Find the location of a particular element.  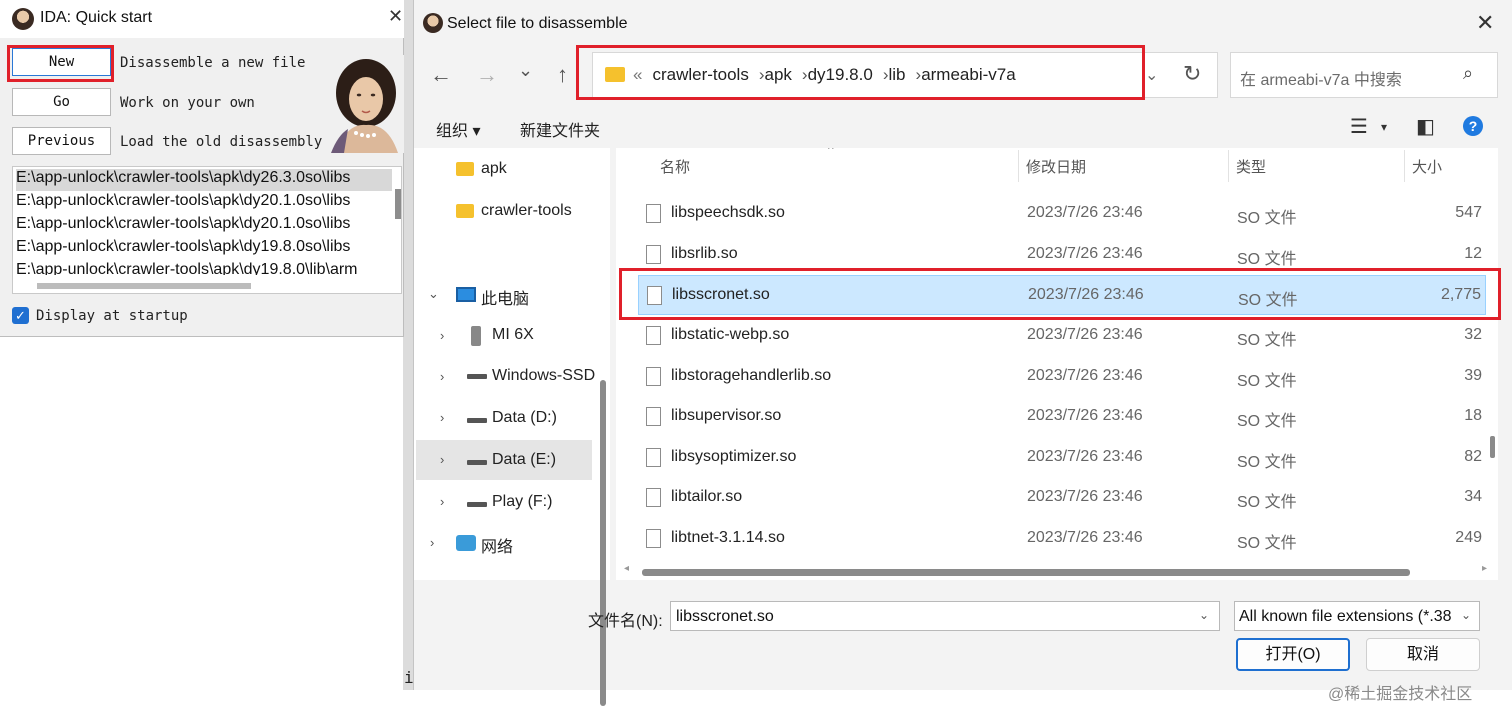

nav-item-this-pc: 此电脑 is located at coordinates (505, 297).